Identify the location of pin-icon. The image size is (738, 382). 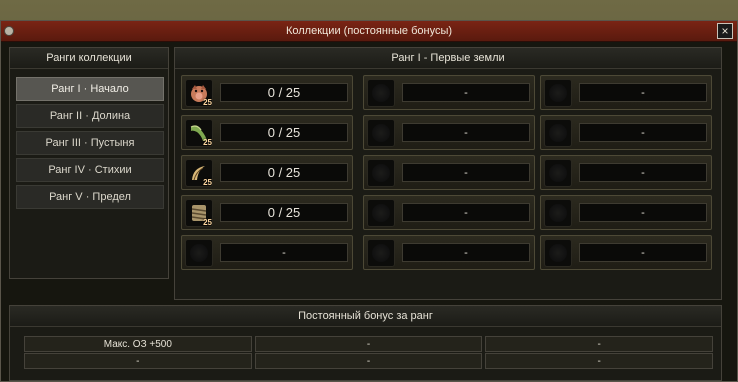
(9, 31).